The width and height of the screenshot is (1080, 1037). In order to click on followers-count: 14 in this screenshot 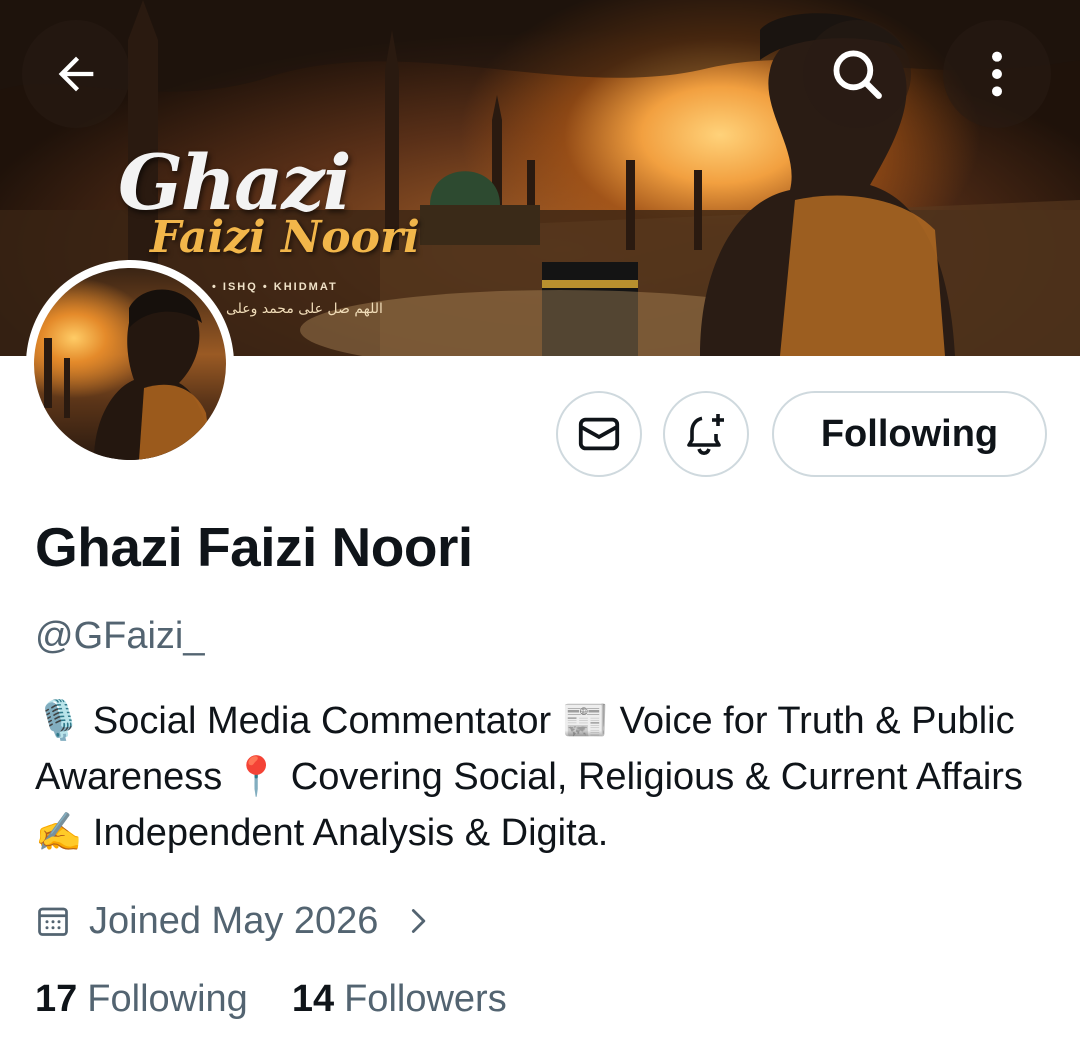, I will do `click(313, 999)`.